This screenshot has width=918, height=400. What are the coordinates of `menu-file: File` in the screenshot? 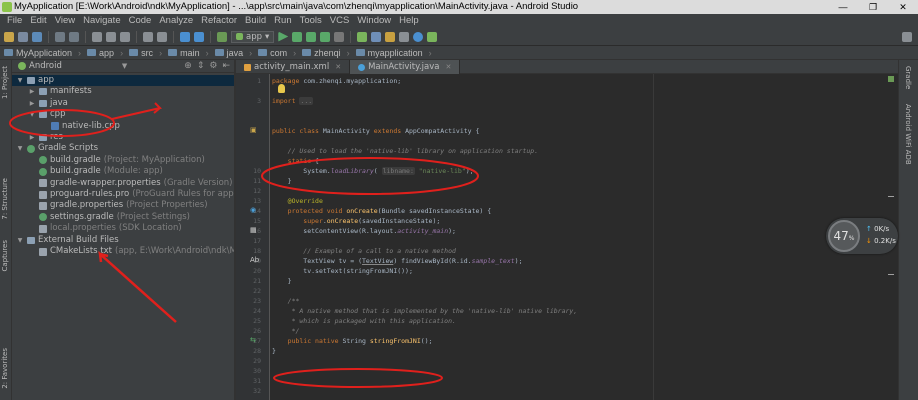 It's located at (14, 21).